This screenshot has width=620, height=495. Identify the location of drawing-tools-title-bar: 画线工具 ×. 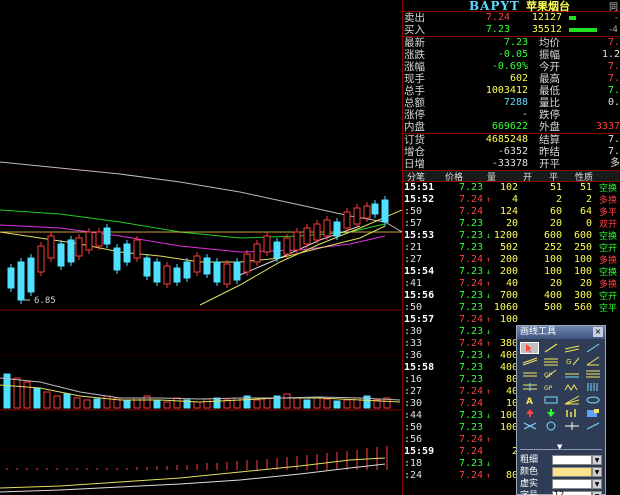
(561, 332).